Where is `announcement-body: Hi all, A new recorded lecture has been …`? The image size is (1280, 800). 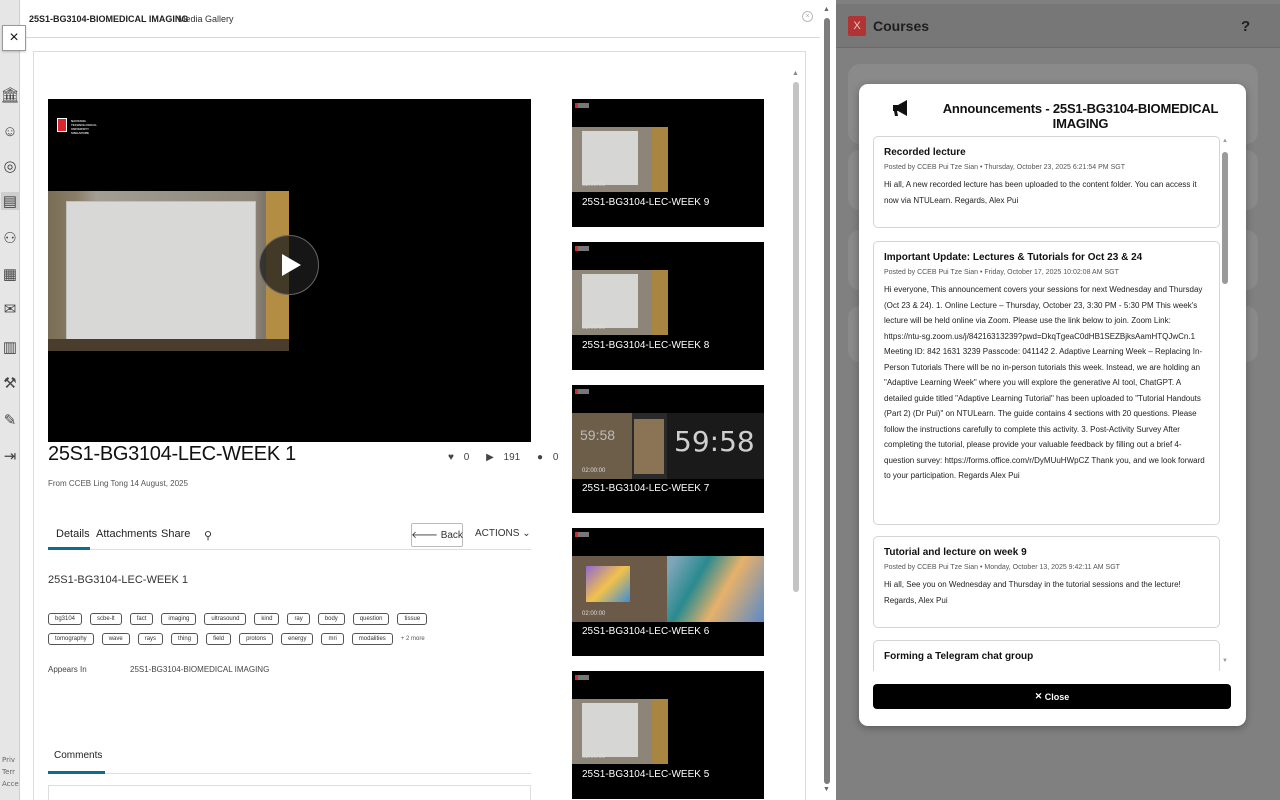
announcement-body: Hi all, A new recorded lecture has been … is located at coordinates (1040, 192).